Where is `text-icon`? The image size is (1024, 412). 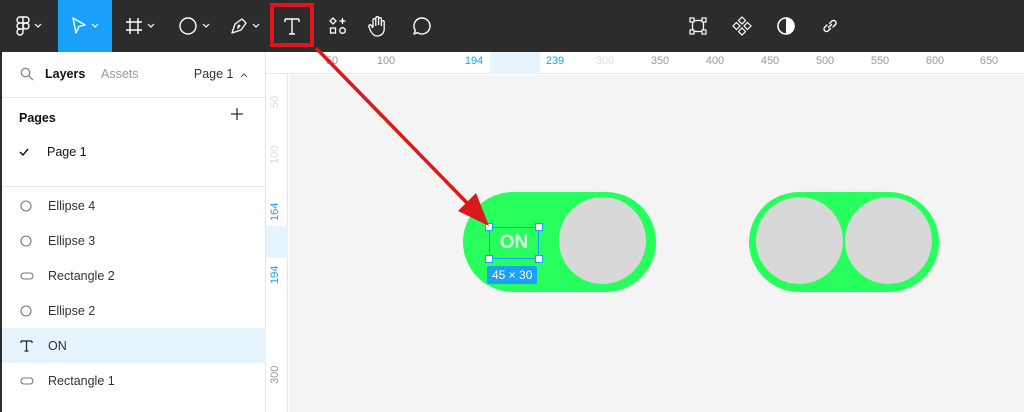 text-icon is located at coordinates (34, 345).